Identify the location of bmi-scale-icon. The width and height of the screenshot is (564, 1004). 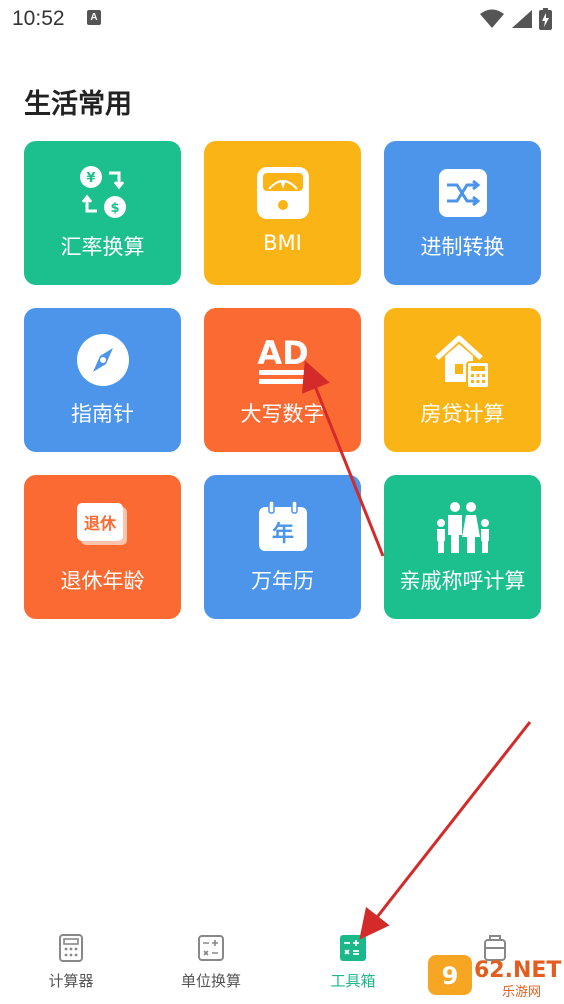
(282, 193).